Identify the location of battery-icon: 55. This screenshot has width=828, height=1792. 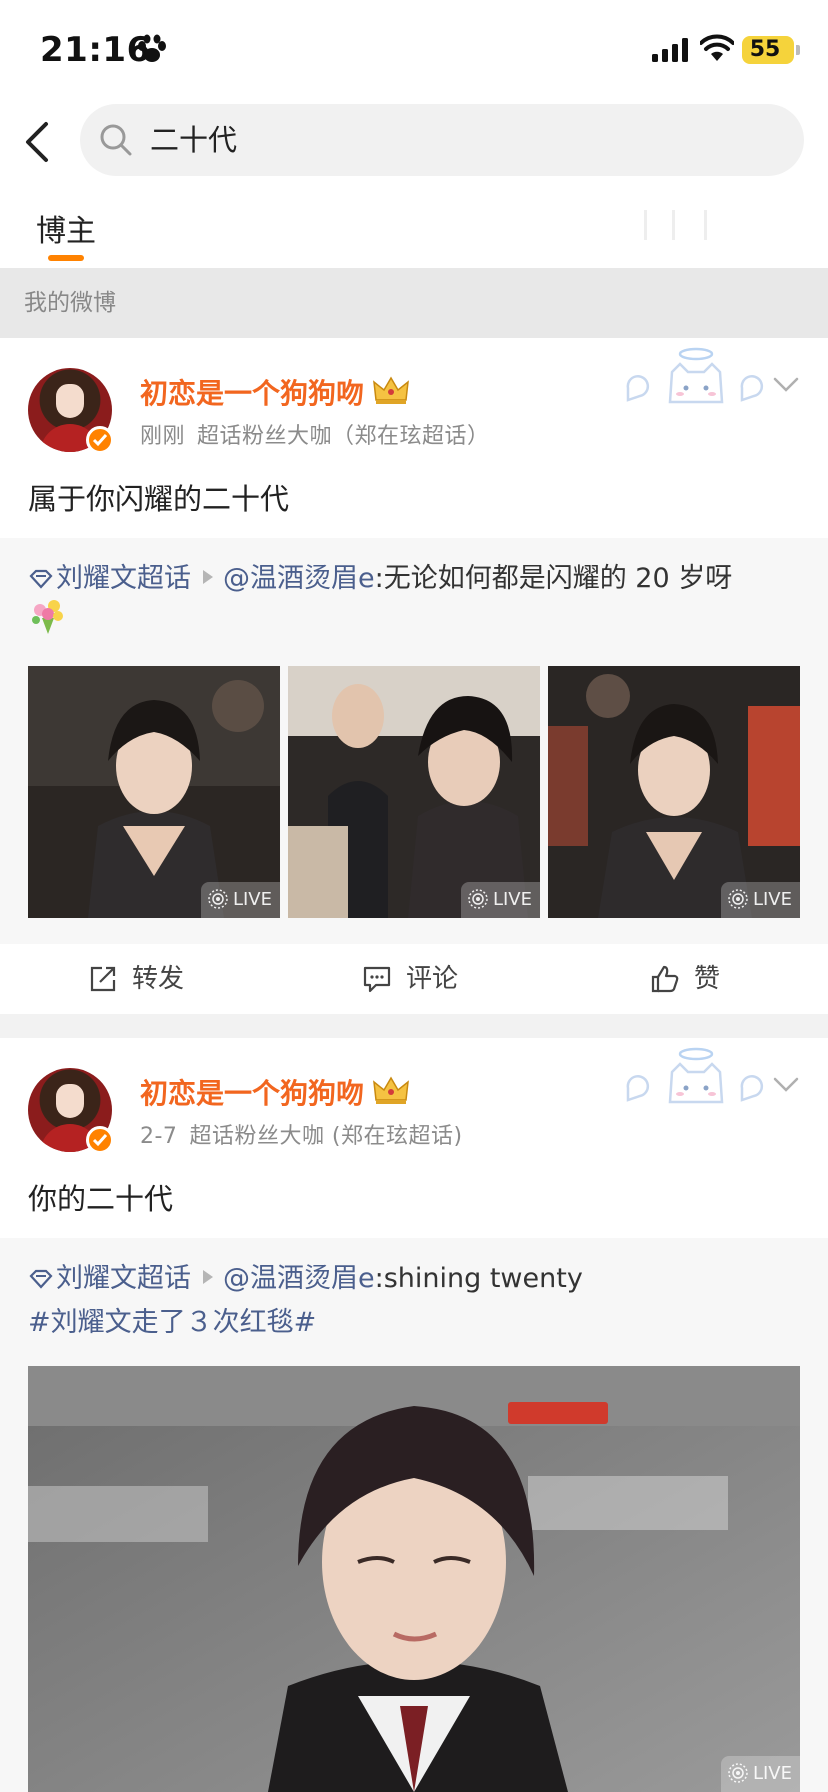
(768, 50).